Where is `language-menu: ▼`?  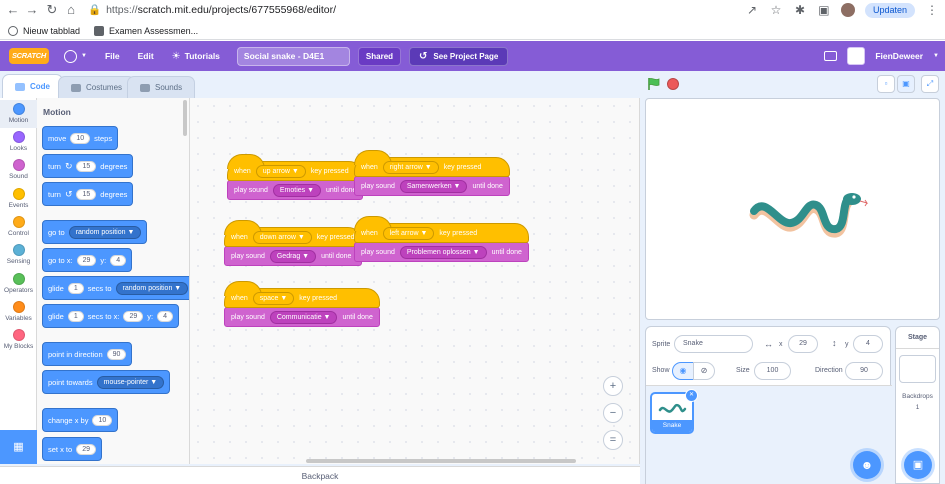 language-menu: ▼ is located at coordinates (75, 56).